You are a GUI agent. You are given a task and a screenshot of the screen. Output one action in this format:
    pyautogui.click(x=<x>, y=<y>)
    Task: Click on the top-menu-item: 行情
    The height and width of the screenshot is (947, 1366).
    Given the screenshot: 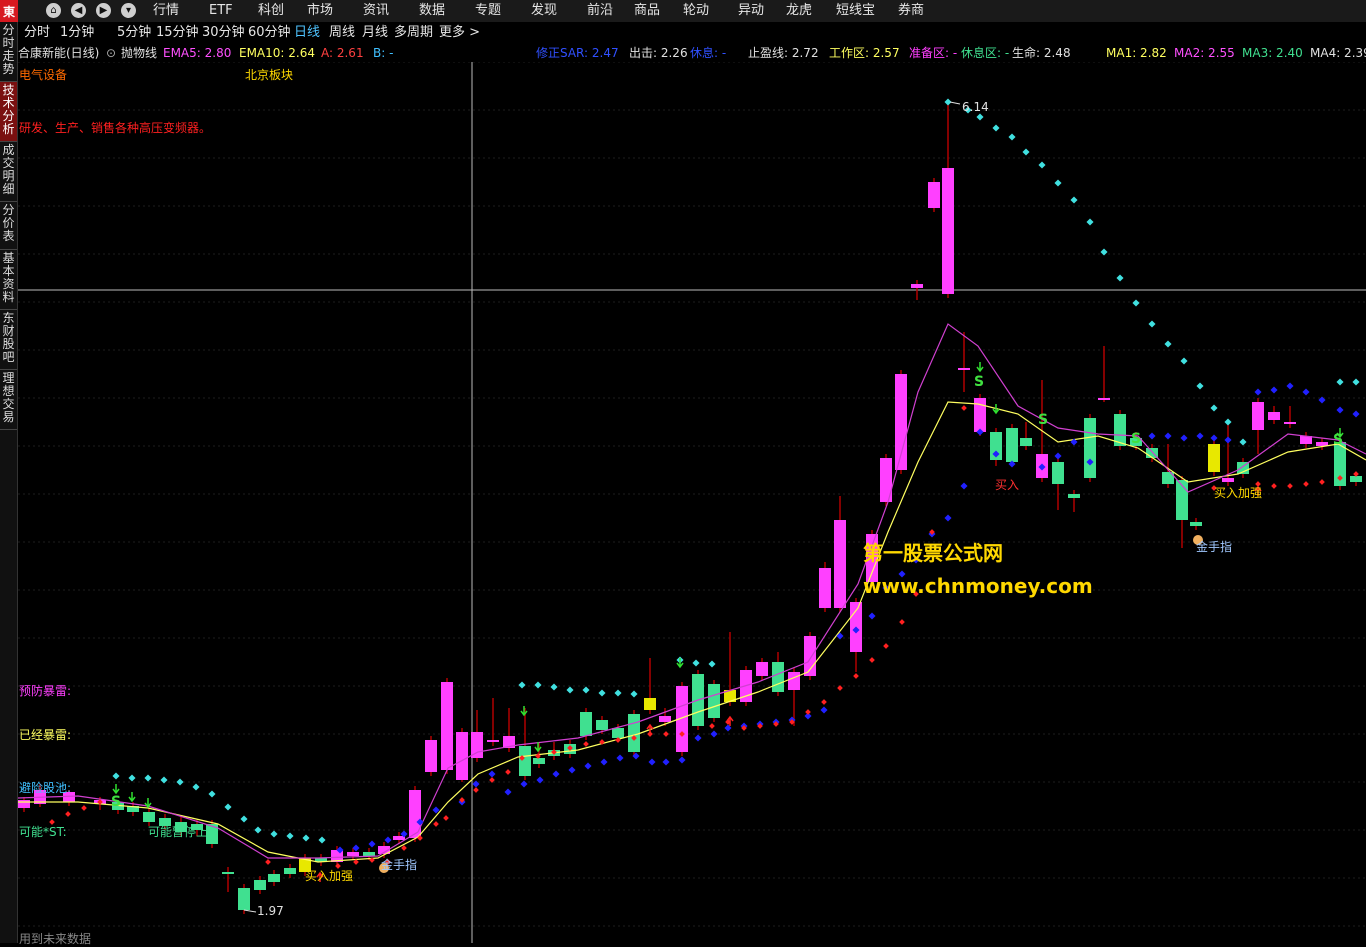 What is the action you would take?
    pyautogui.click(x=166, y=11)
    